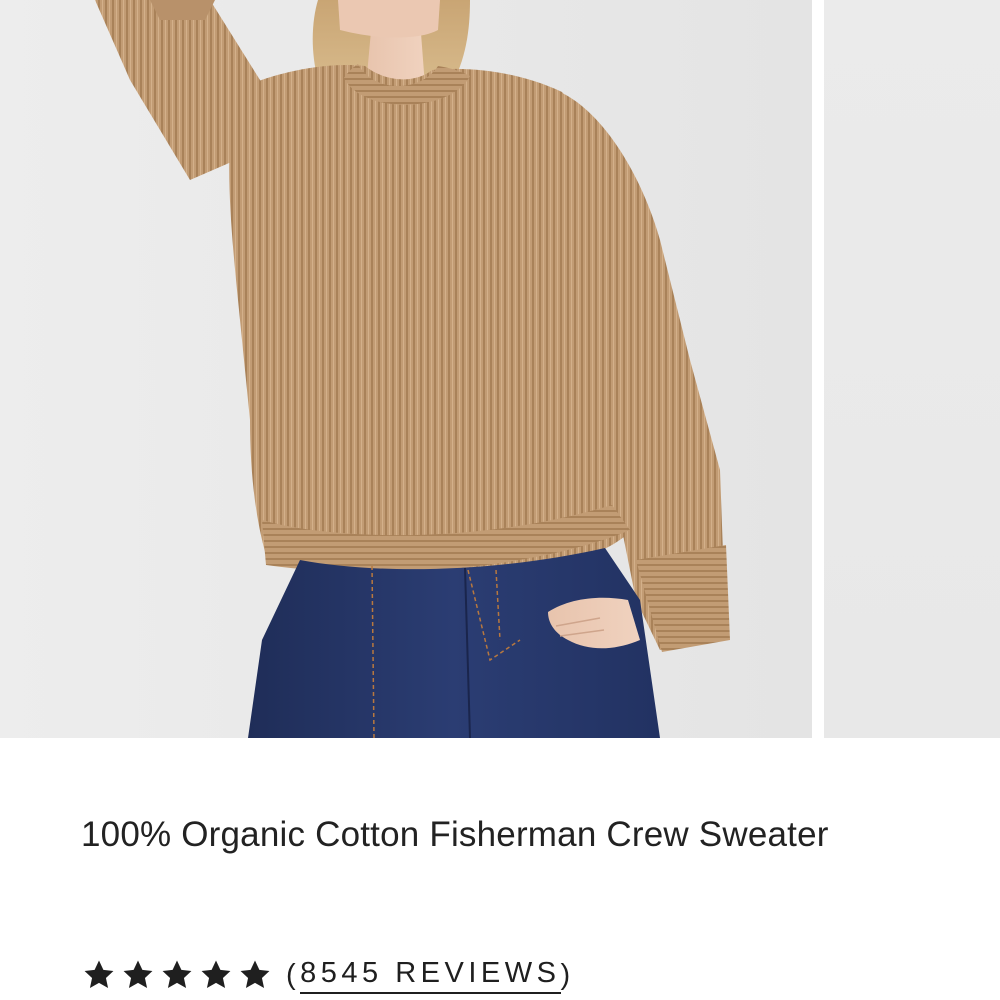 The image size is (1000, 1000). I want to click on reviews-close-paren: ), so click(567, 974).